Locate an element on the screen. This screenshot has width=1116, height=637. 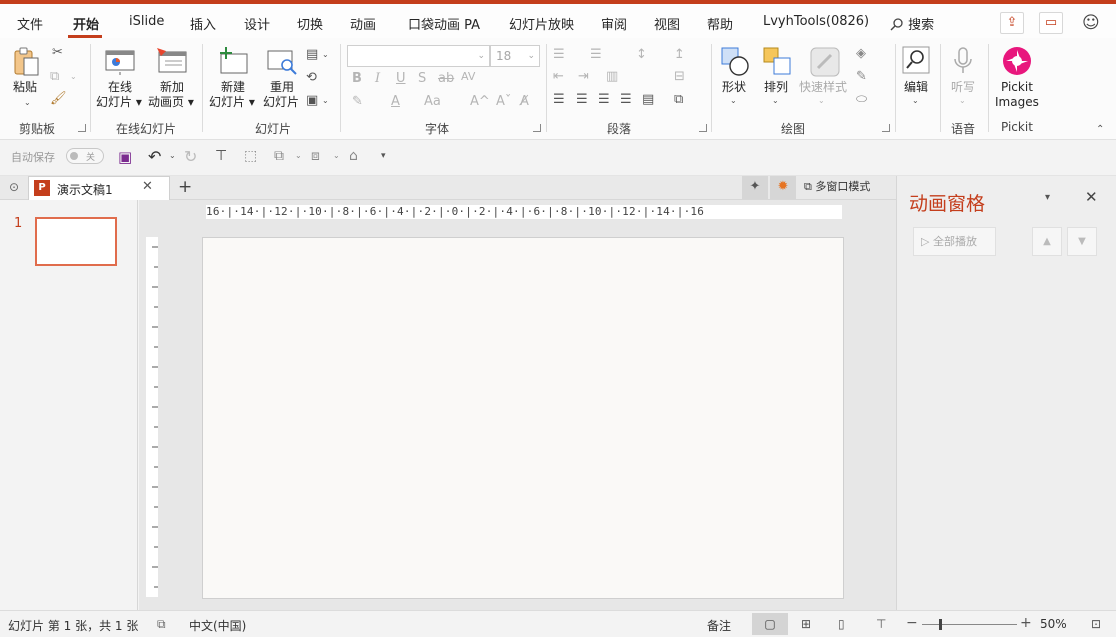
zoom-out-icon: − is located at coordinates (912, 623).